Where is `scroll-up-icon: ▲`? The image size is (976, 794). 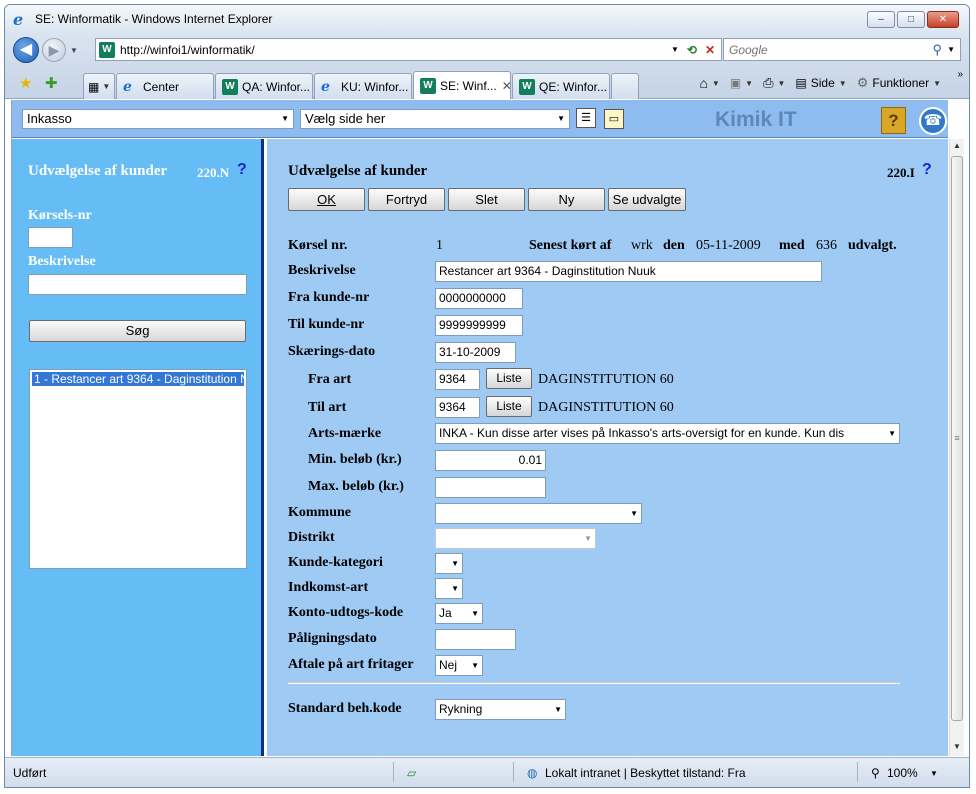
scroll-up-icon: ▲ is located at coordinates (957, 145).